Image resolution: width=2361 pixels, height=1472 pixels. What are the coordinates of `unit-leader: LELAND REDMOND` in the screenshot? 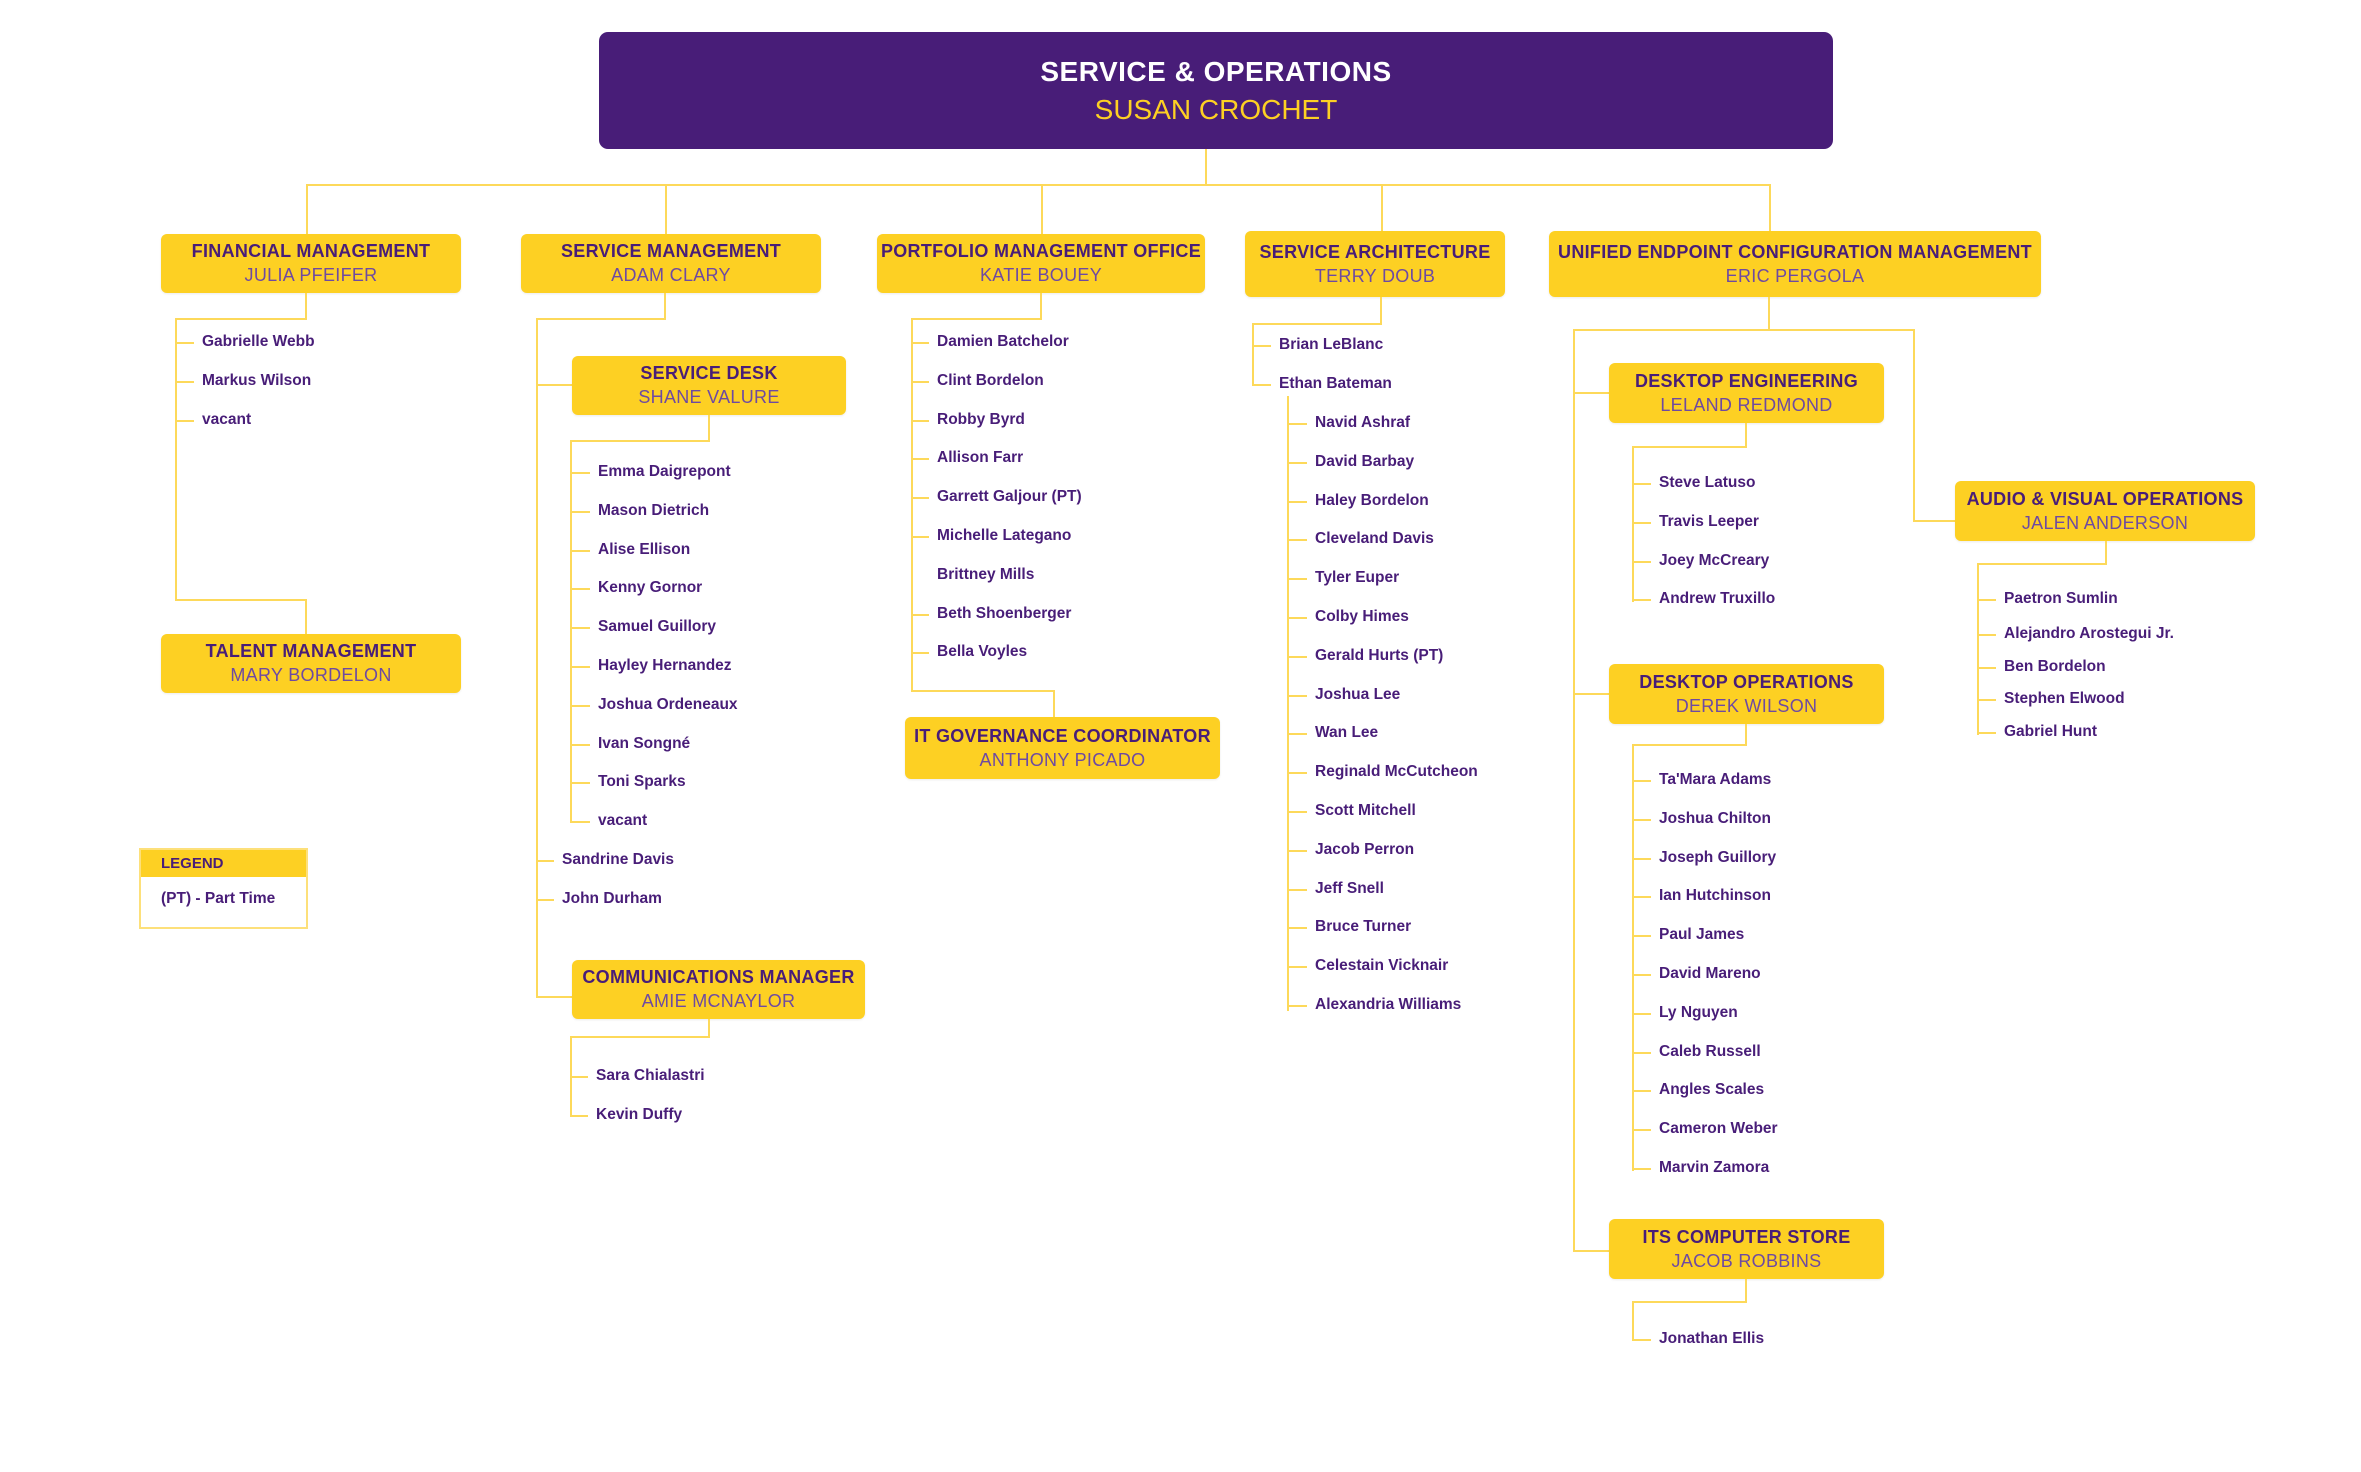 It's located at (1746, 404).